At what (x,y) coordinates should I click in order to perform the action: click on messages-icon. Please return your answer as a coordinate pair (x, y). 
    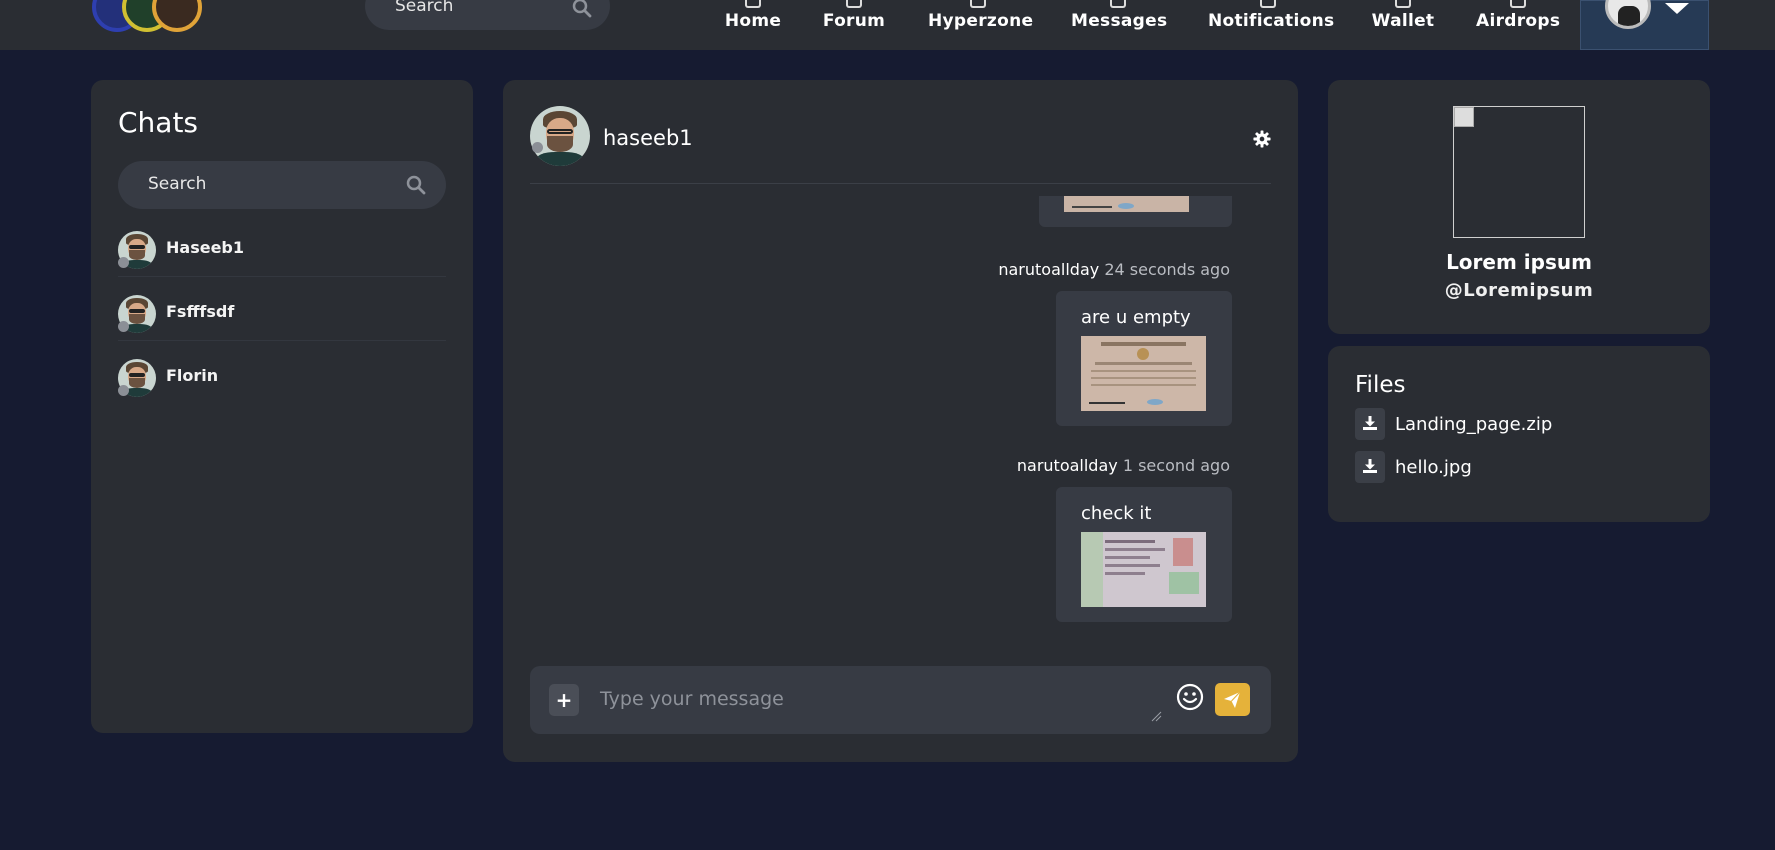
    Looking at the image, I should click on (1118, 4).